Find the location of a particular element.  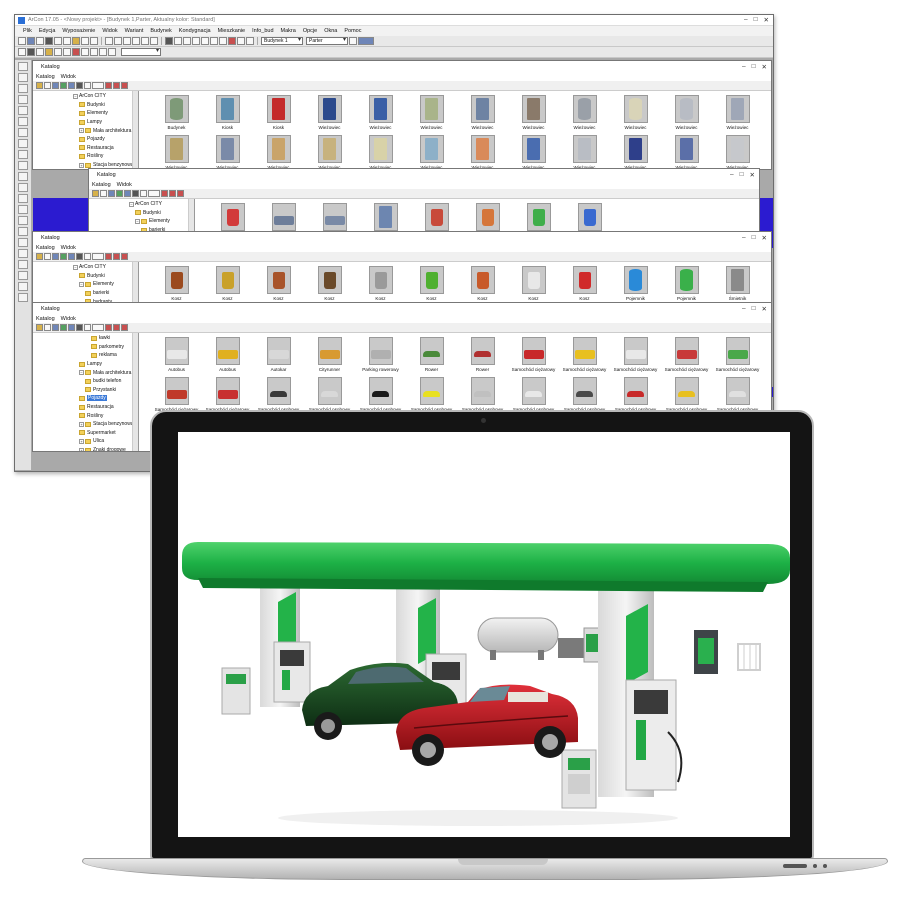

select-icon is located at coordinates (22, 52).